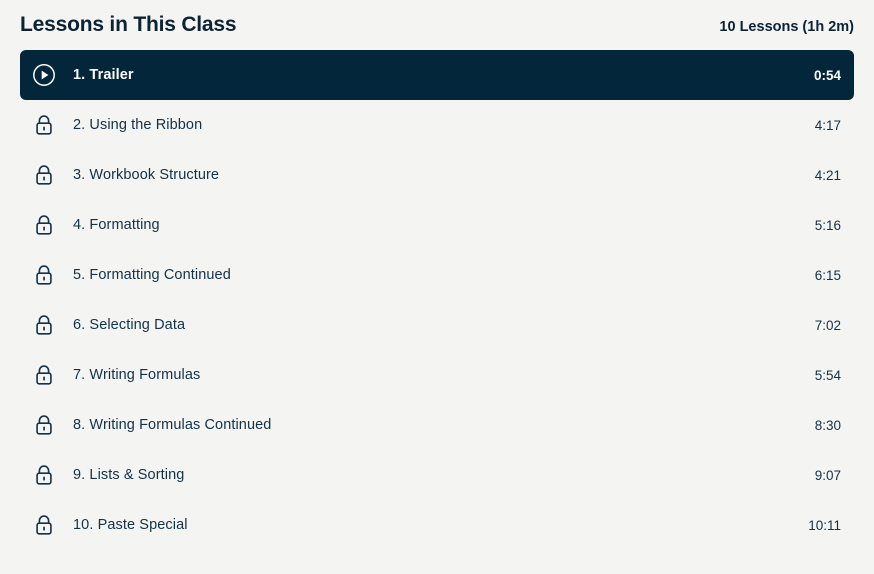 This screenshot has width=874, height=574. Describe the element at coordinates (786, 27) in the screenshot. I see `lesson-count-summary: 10 Lessons (1h 2m)` at that location.